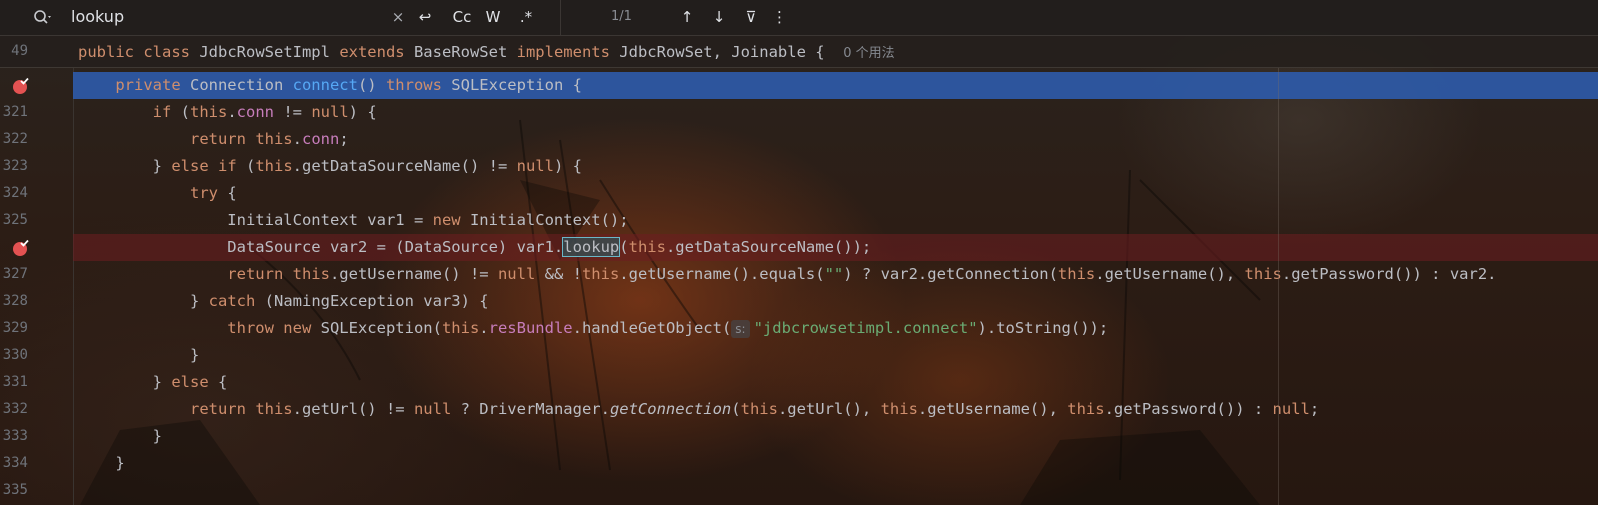  I want to click on code-token: else if, so click(208, 166).